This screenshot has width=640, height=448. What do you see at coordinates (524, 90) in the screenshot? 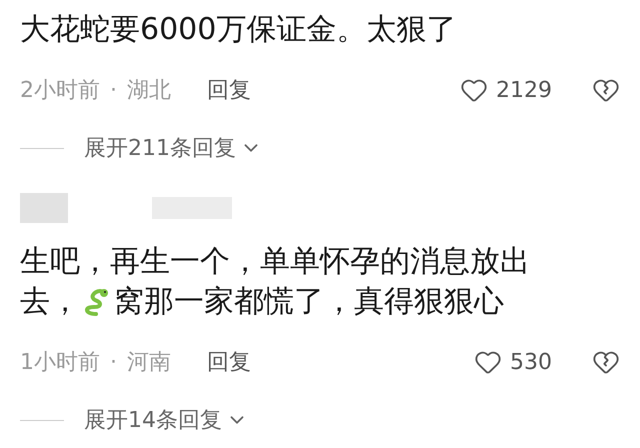
I see `like-count: 2129` at bounding box center [524, 90].